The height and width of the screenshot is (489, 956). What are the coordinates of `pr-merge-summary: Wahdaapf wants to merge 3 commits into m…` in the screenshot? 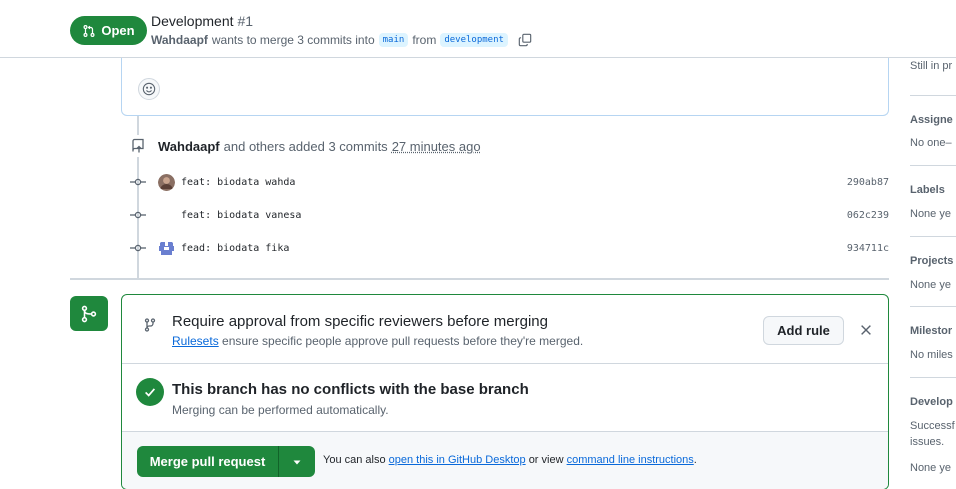 It's located at (341, 40).